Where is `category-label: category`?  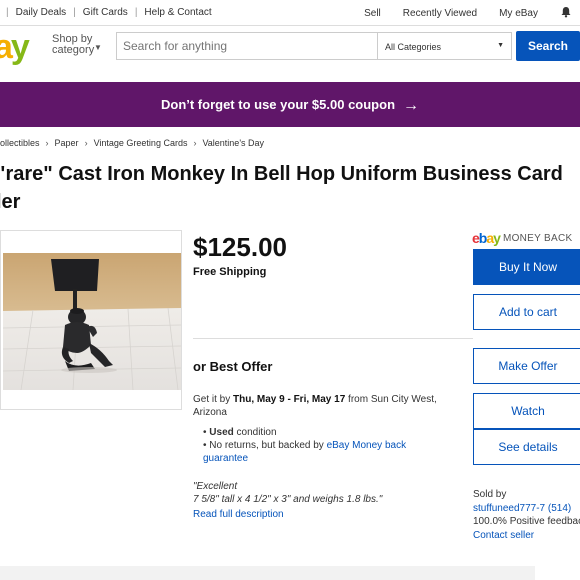
category-label: category is located at coordinates (73, 50).